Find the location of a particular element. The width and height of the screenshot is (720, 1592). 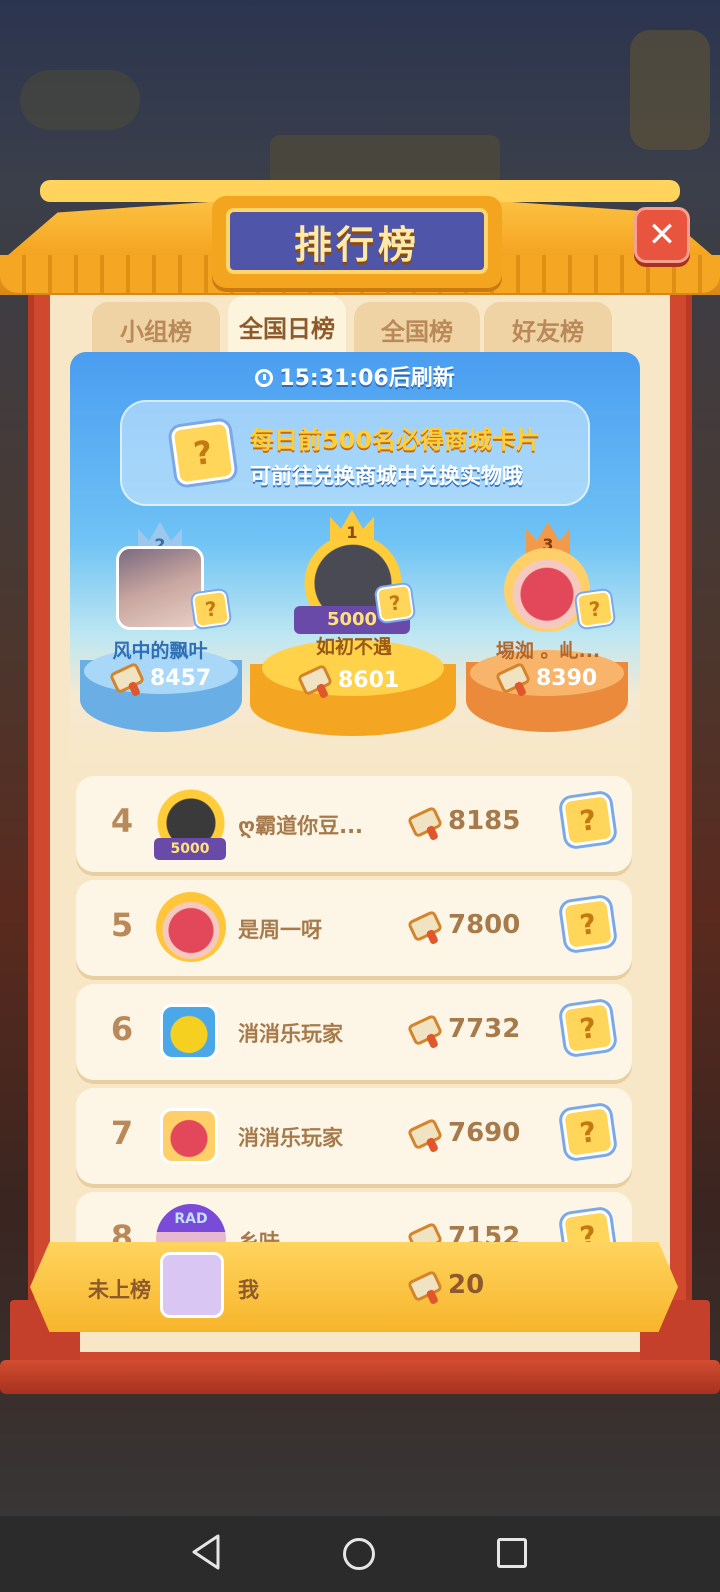

player-score: 7732 is located at coordinates (463, 1030).